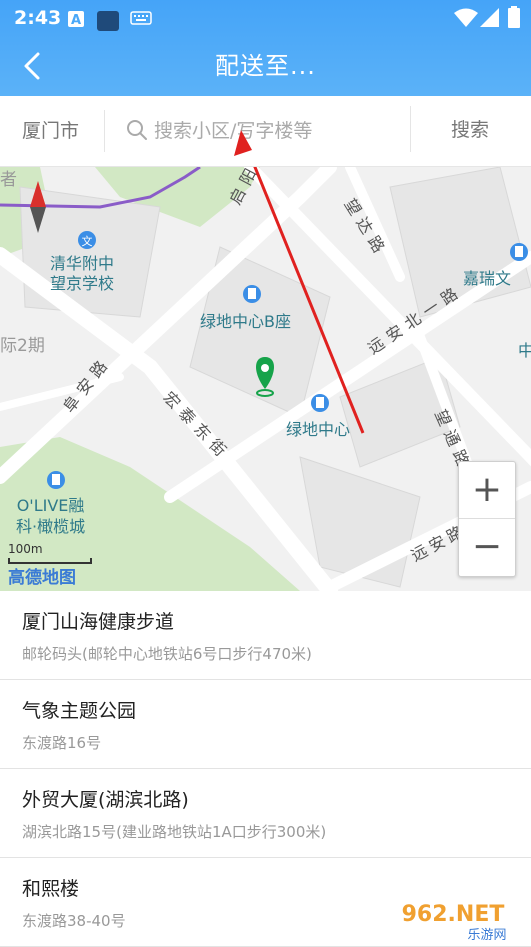 This screenshot has width=531, height=947. I want to click on watermark-logo: 962.NET 乐游网, so click(454, 922).